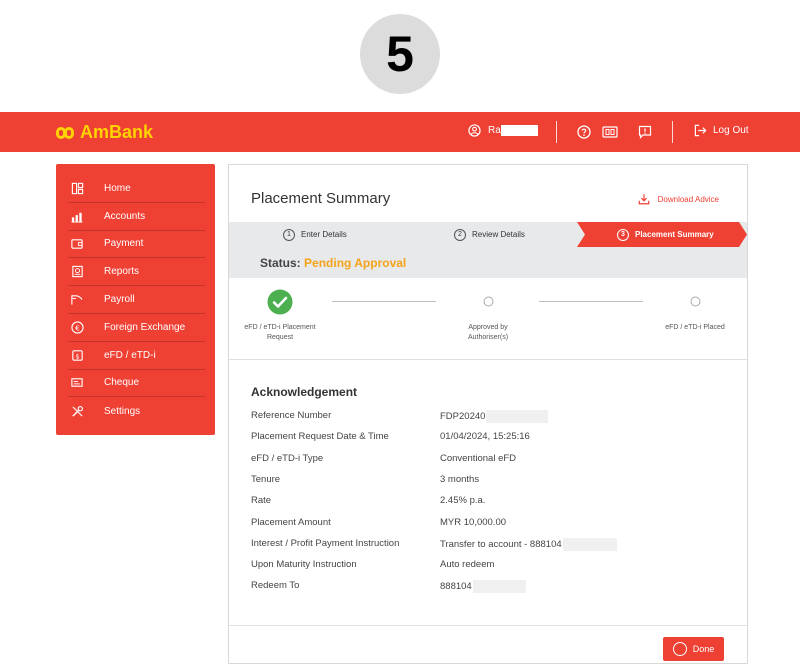 This screenshot has height=664, width=800. What do you see at coordinates (463, 500) in the screenshot?
I see `ack-value: 2.45% p.a.` at bounding box center [463, 500].